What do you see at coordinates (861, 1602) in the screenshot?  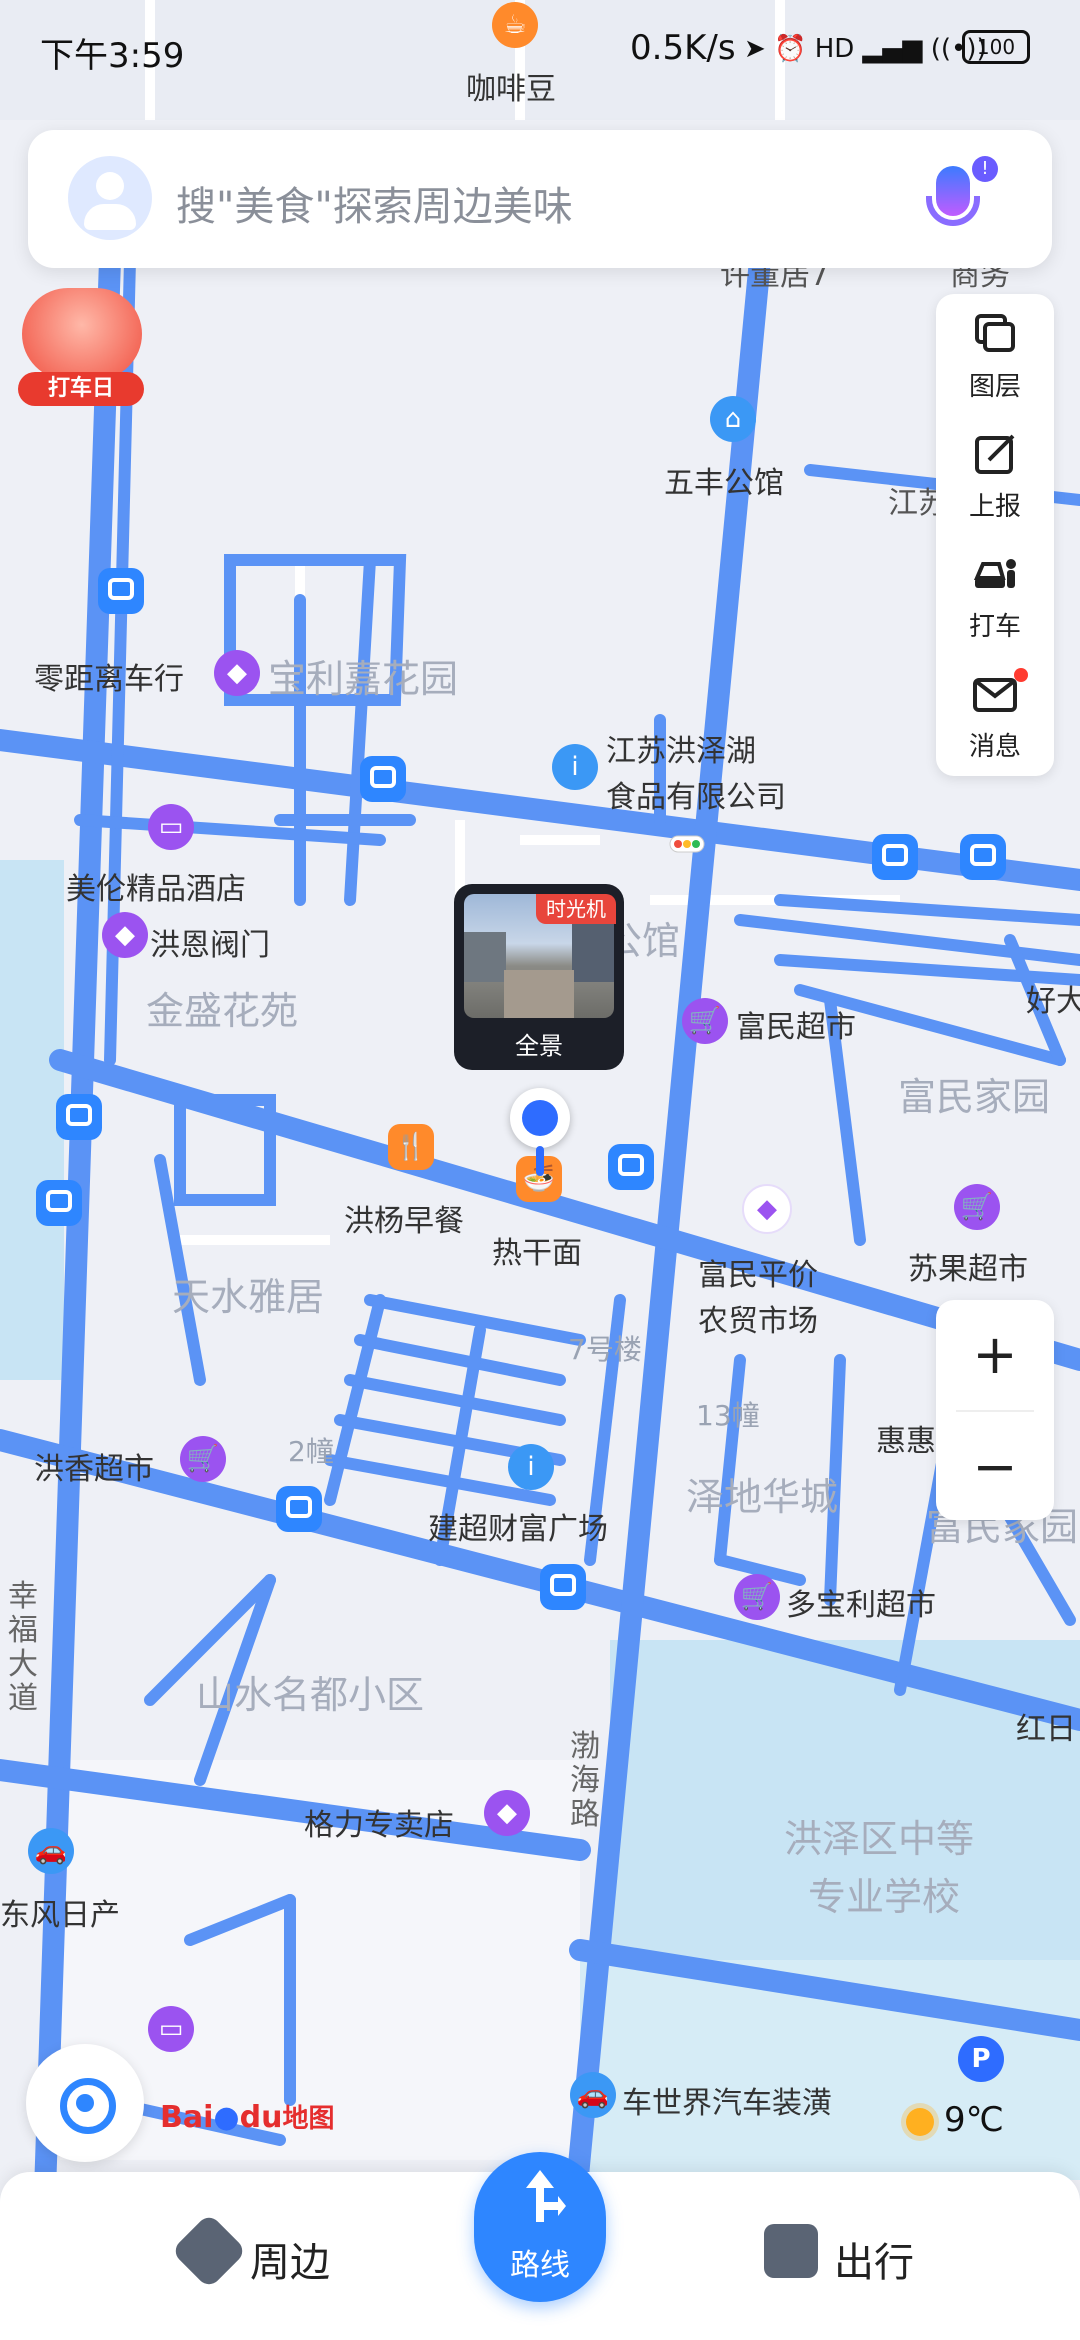 I see `poi-label: 多宝利超市` at bounding box center [861, 1602].